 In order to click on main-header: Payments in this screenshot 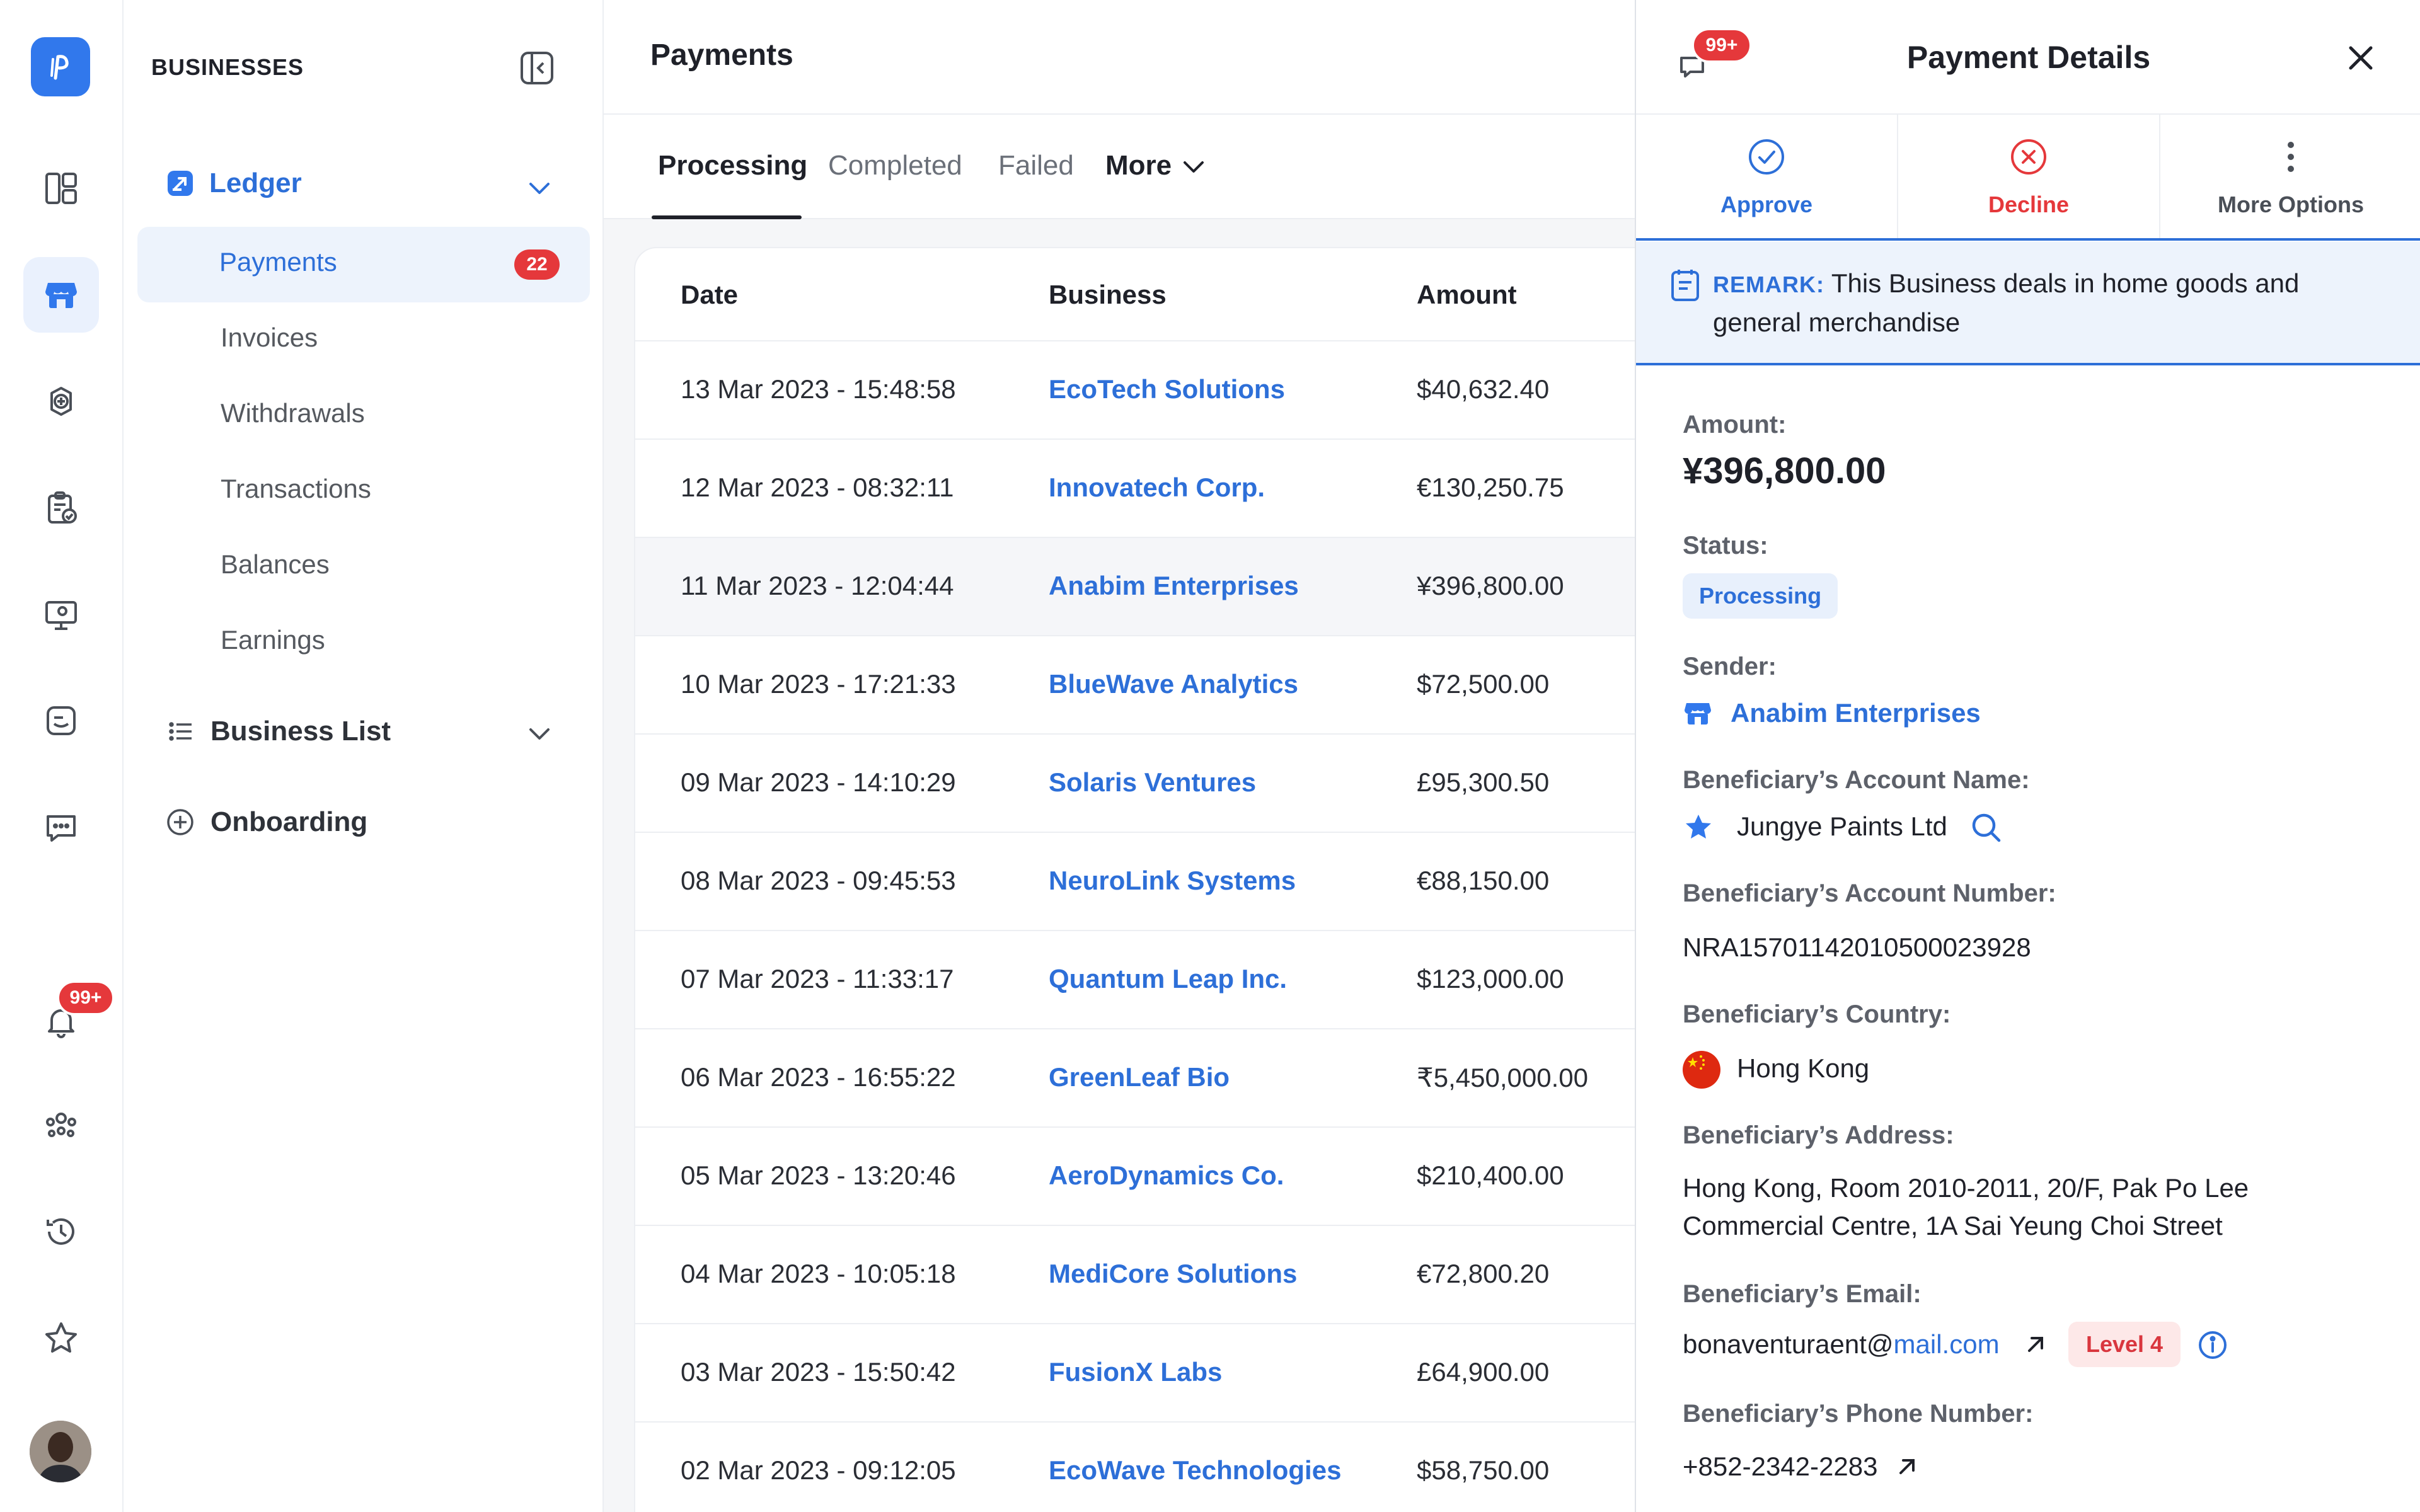, I will do `click(1119, 57)`.